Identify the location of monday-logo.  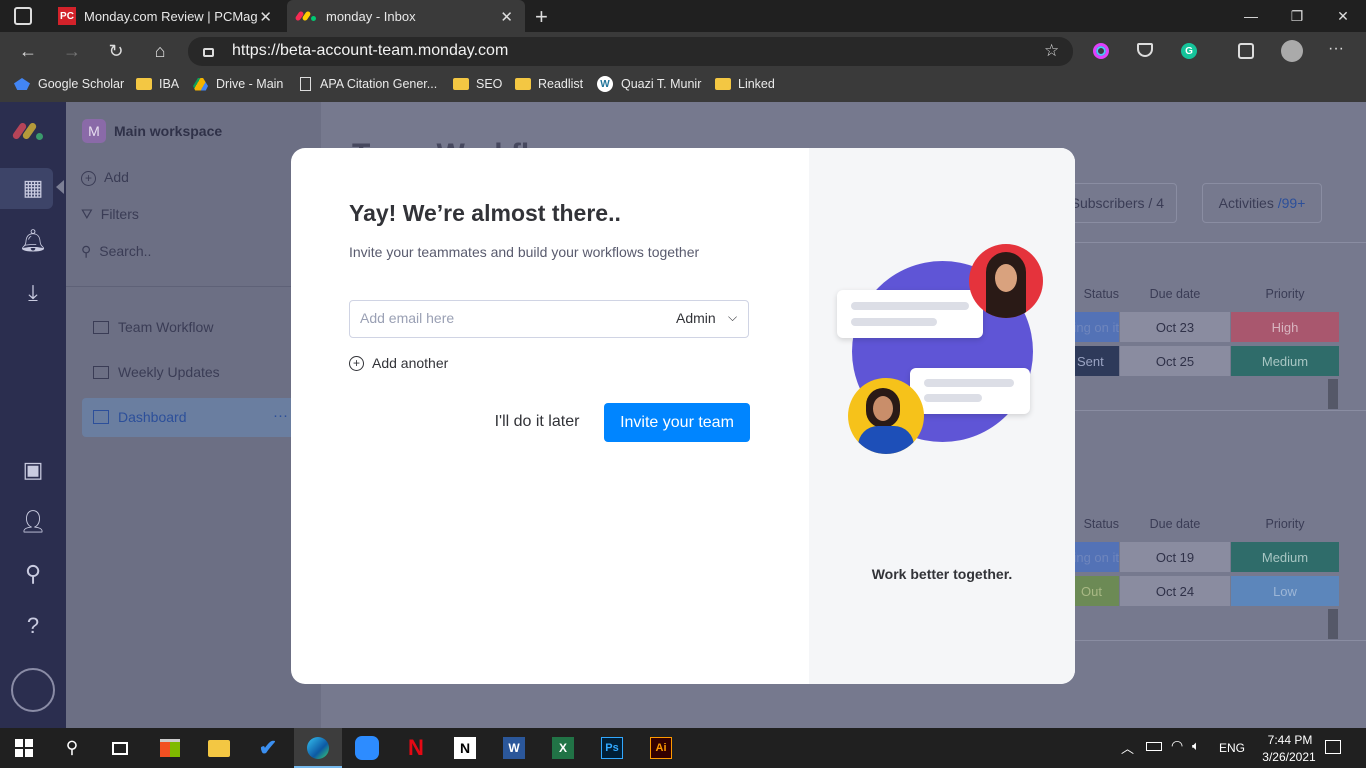
(27, 131).